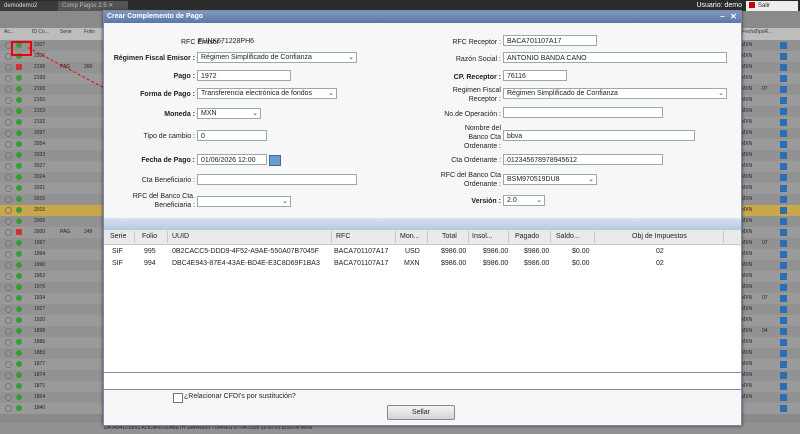 Image resolution: width=800 pixels, height=434 pixels. What do you see at coordinates (232, 159) in the screenshot?
I see `fecha-pago-input: 01/06/2026 12:00` at bounding box center [232, 159].